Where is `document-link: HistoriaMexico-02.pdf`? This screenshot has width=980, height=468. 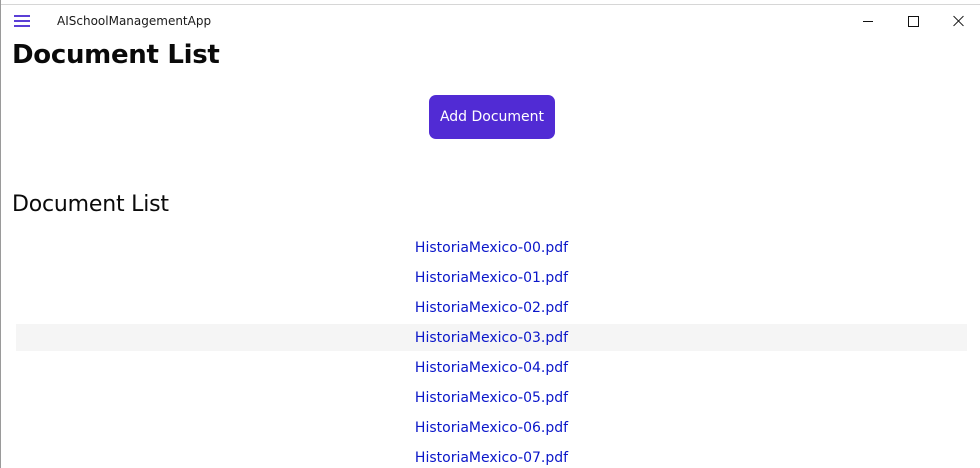 document-link: HistoriaMexico-02.pdf is located at coordinates (491, 308).